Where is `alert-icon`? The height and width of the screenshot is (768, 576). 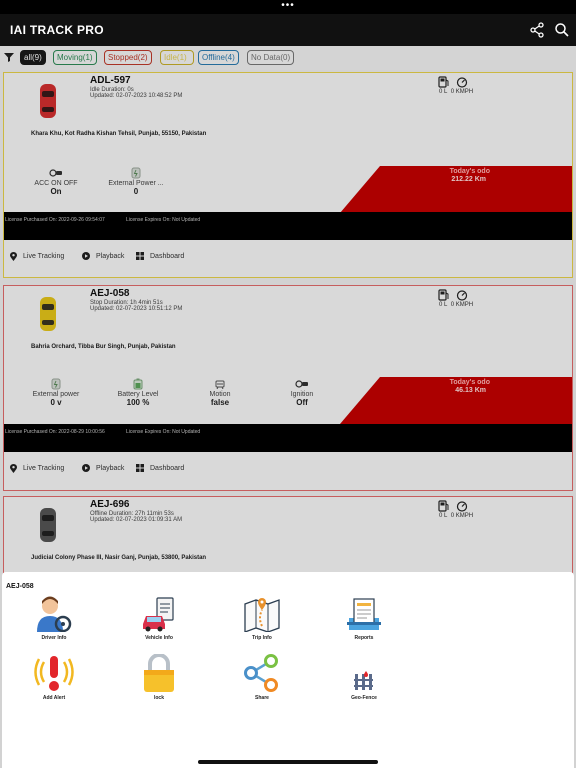 alert-icon is located at coordinates (54, 673).